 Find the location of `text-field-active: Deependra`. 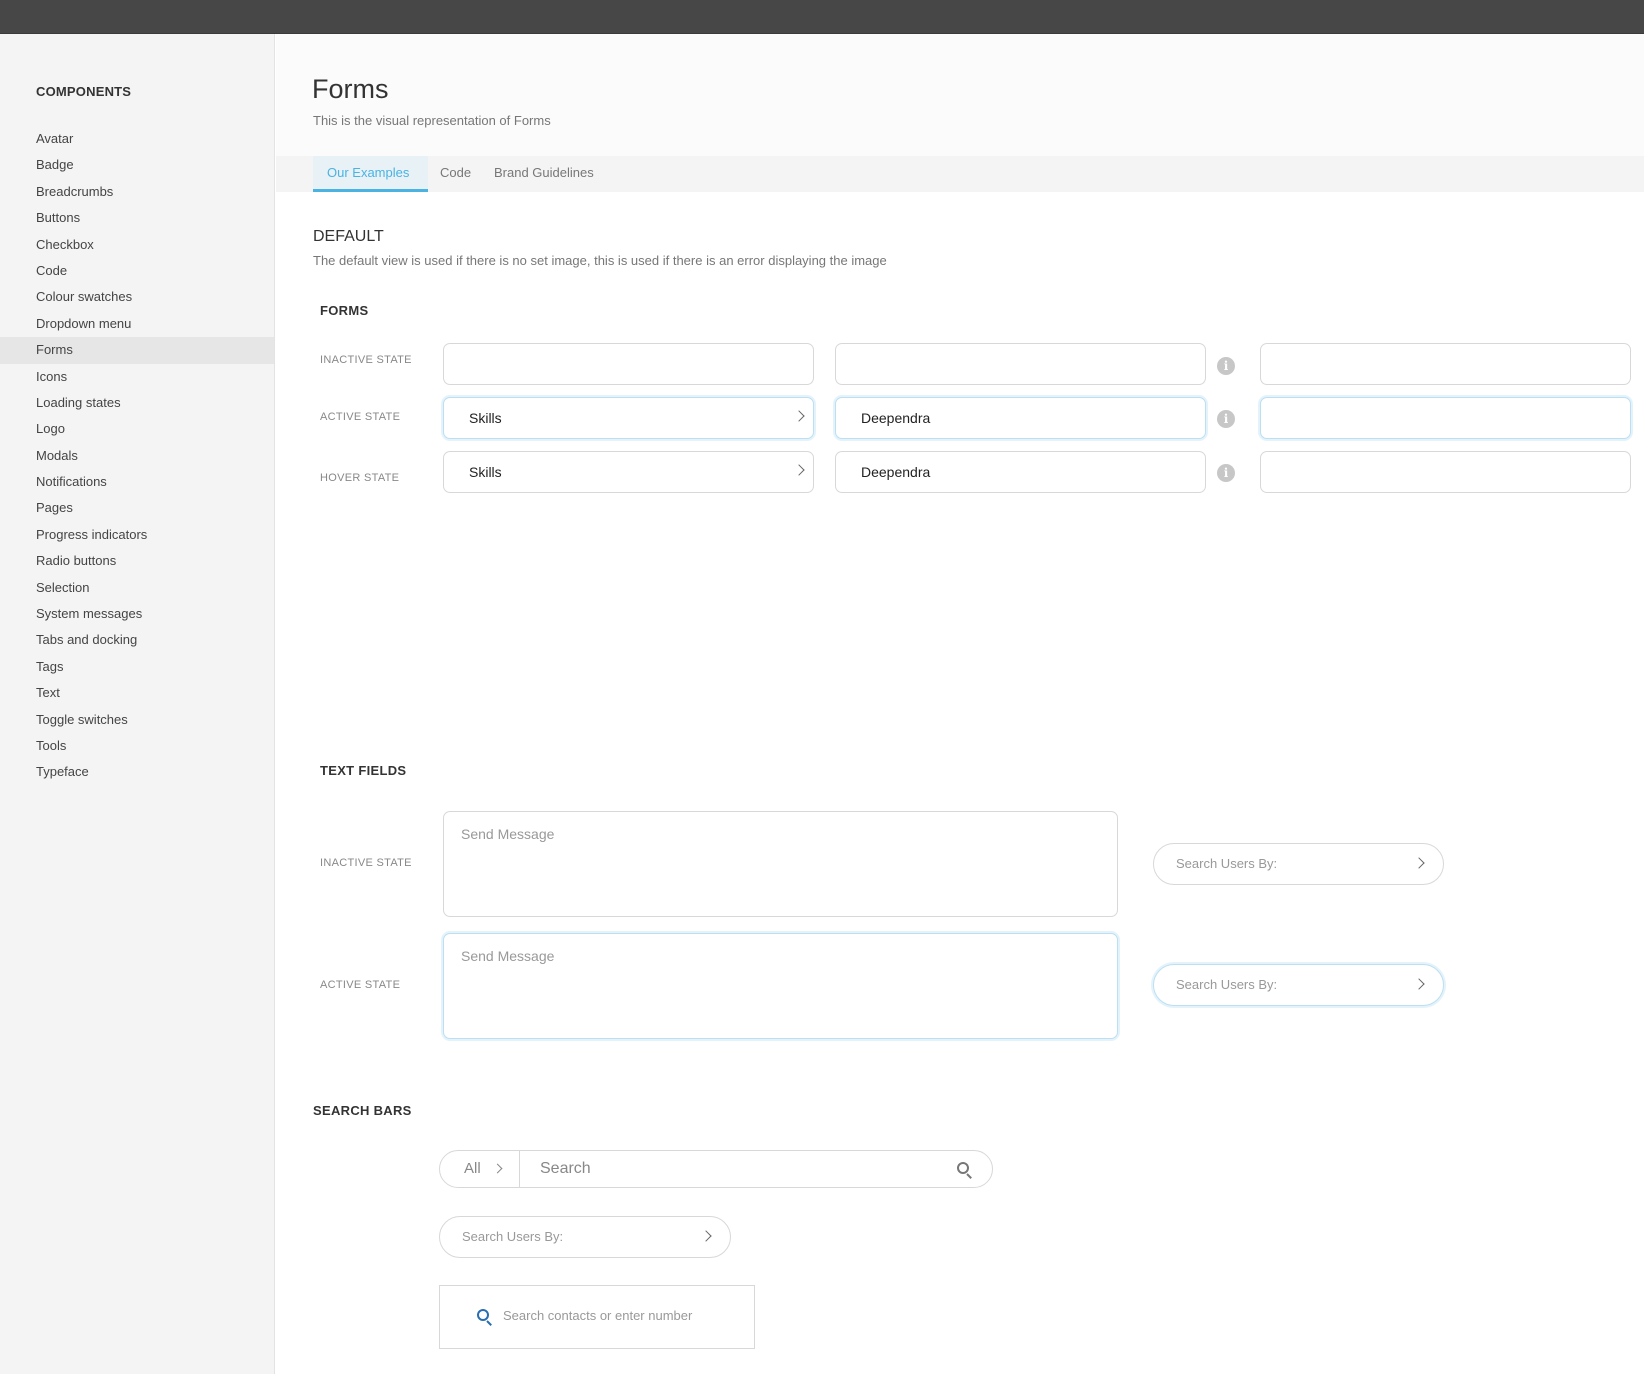

text-field-active: Deependra is located at coordinates (1020, 418).